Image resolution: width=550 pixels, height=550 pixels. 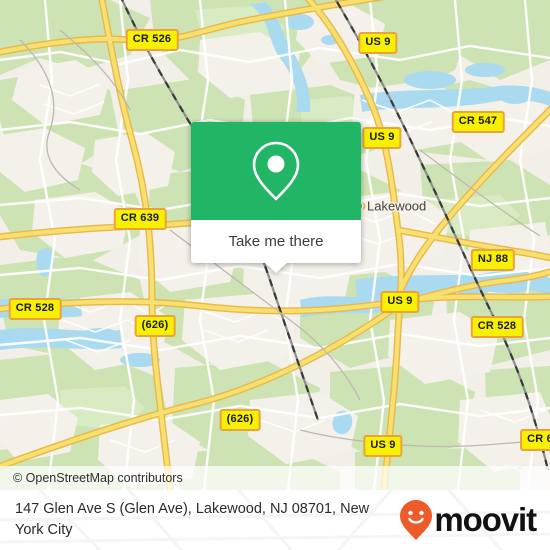 What do you see at coordinates (535, 440) in the screenshot?
I see `road-shield: CR 6` at bounding box center [535, 440].